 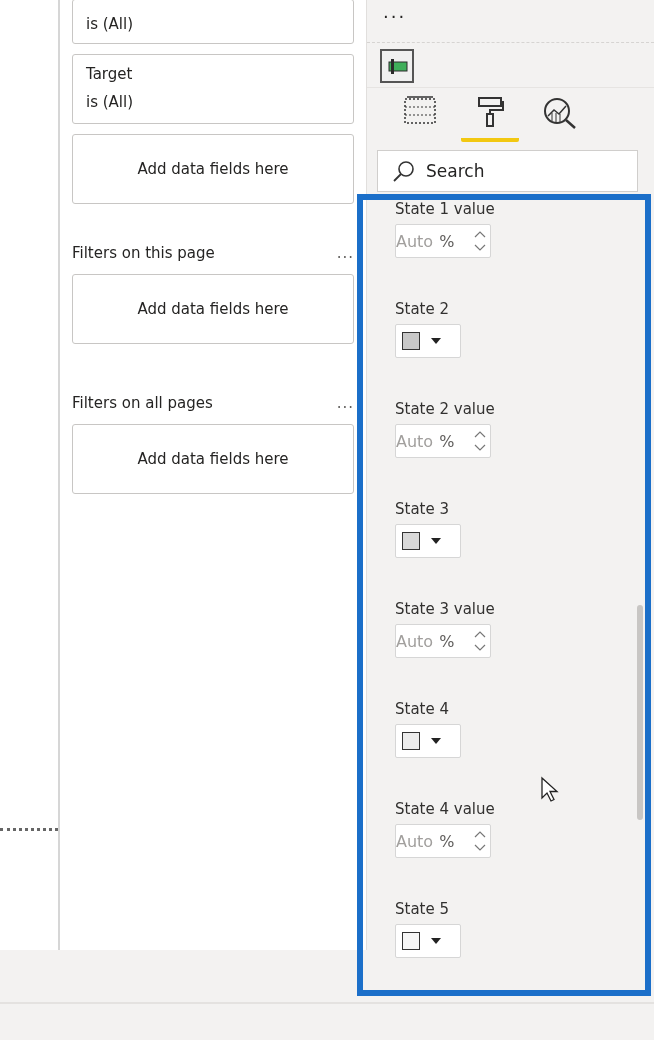 What do you see at coordinates (445, 809) in the screenshot?
I see `property-label: State 4 value` at bounding box center [445, 809].